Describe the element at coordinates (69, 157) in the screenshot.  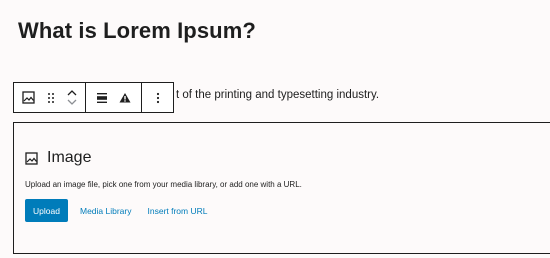
I see `image-block-title-text: Image` at that location.